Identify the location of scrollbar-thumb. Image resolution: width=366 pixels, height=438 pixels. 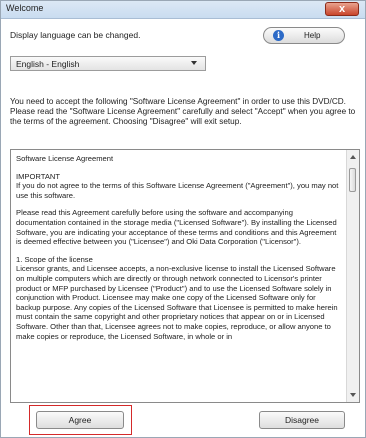
(352, 180).